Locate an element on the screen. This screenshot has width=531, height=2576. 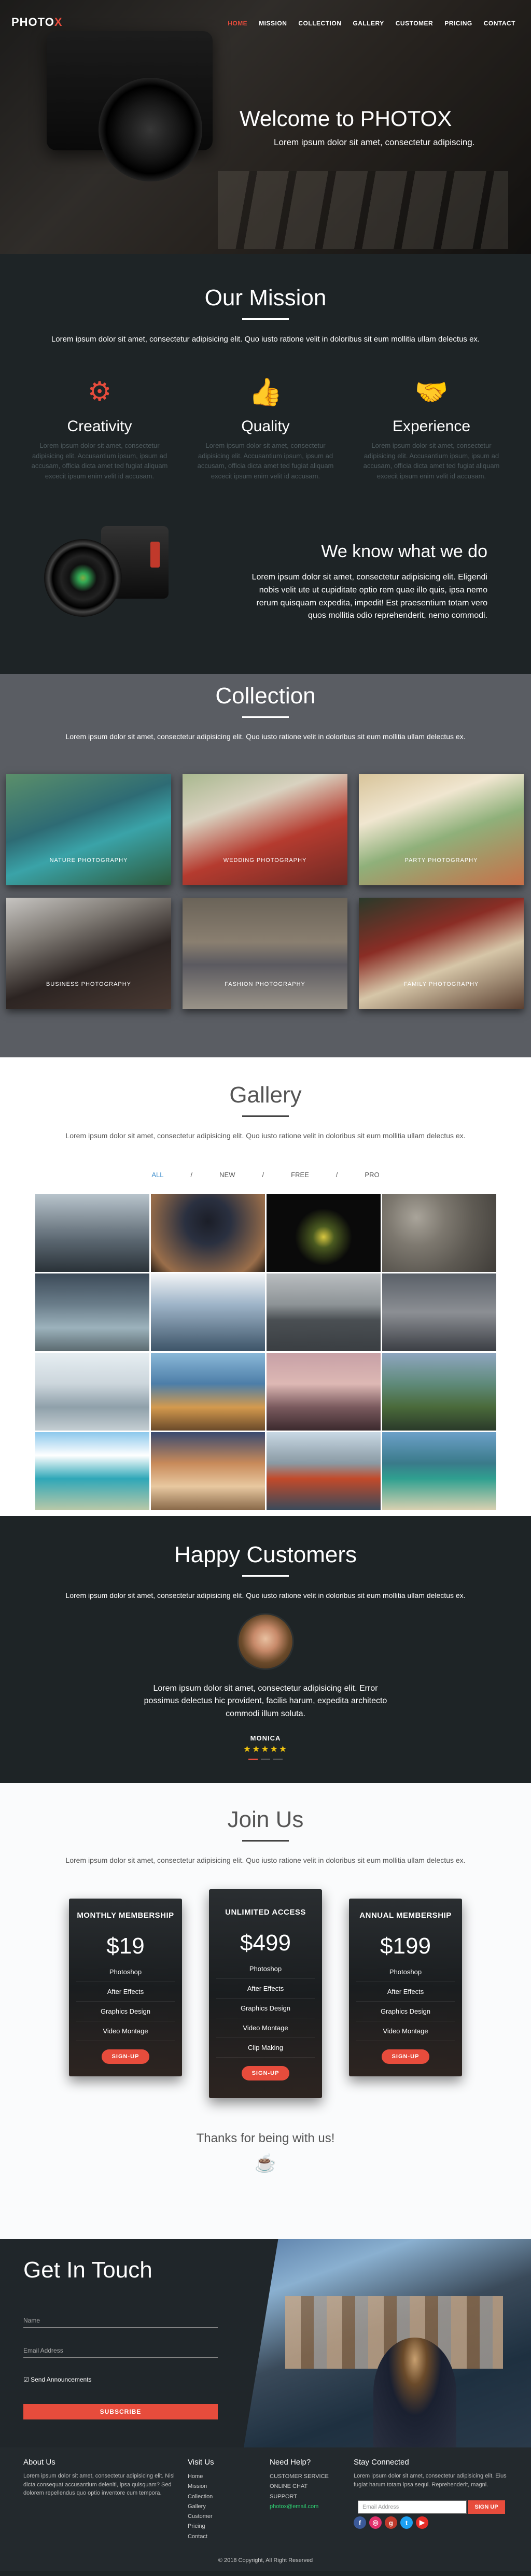
footer-link-mission: Mission is located at coordinates (201, 2487).